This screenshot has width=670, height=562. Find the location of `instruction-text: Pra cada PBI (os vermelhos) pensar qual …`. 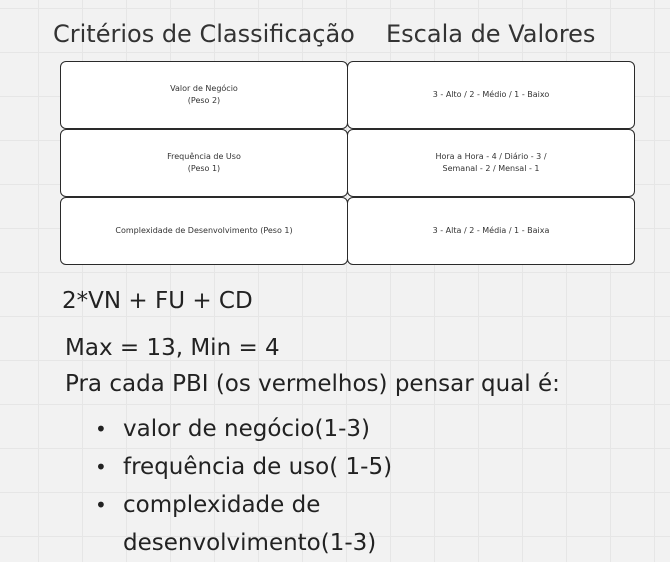

instruction-text: Pra cada PBI (os vermelhos) pensar qual … is located at coordinates (312, 384).